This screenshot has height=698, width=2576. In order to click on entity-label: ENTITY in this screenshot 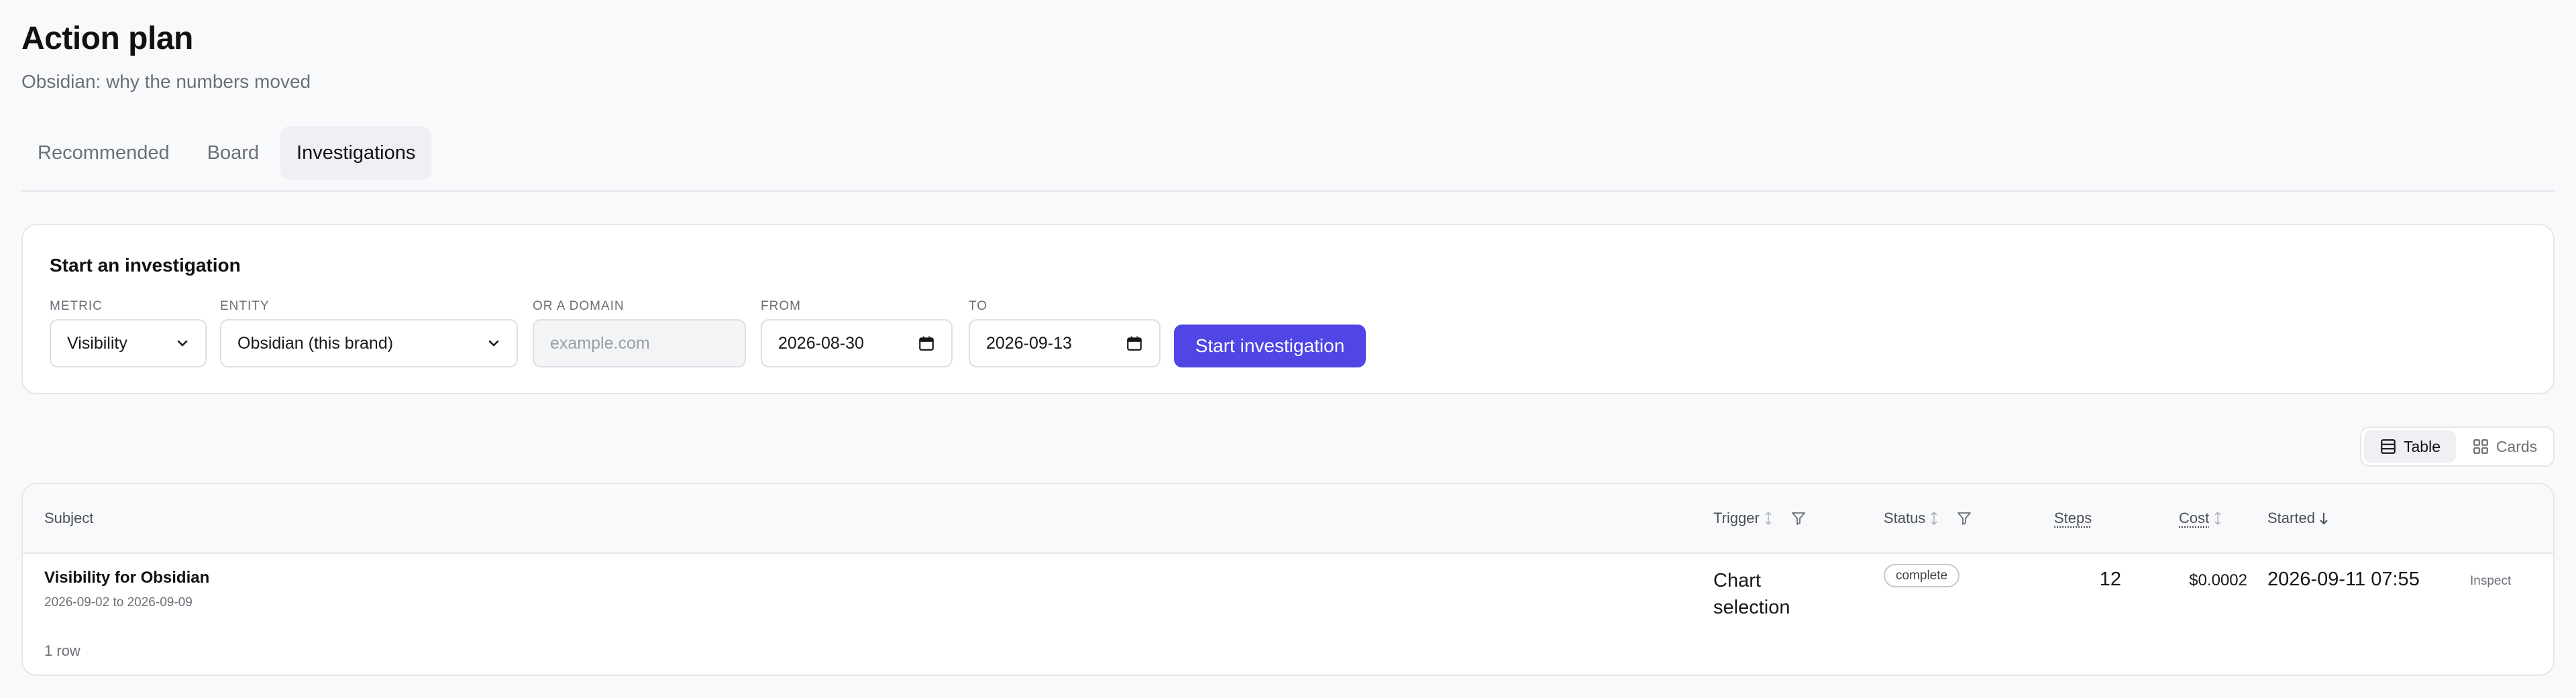, I will do `click(245, 306)`.